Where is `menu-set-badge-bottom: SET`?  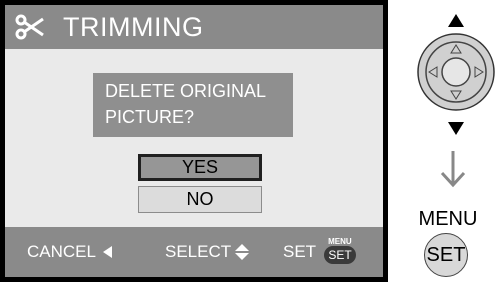
menu-set-badge-bottom: SET is located at coordinates (340, 255).